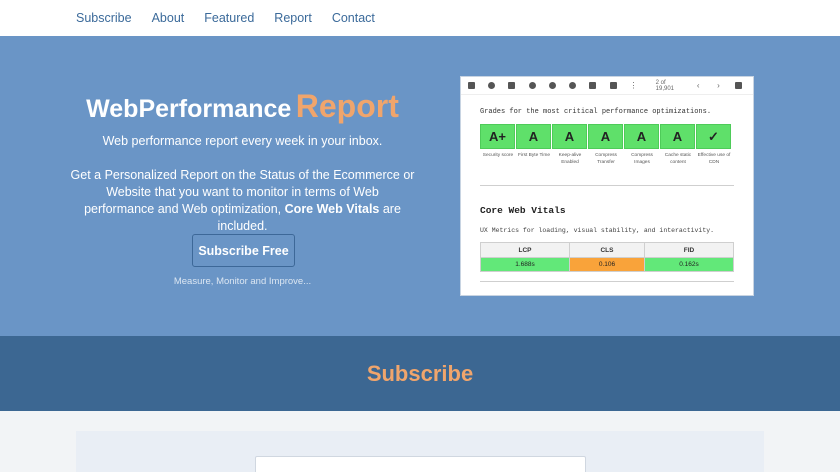 The height and width of the screenshot is (472, 840). What do you see at coordinates (523, 210) in the screenshot?
I see `cwv-title: Core Web Vitals` at bounding box center [523, 210].